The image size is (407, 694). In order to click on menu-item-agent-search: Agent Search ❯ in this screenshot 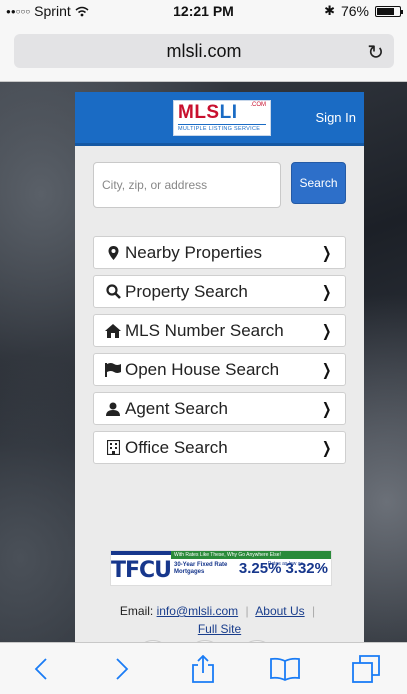, I will do `click(219, 408)`.